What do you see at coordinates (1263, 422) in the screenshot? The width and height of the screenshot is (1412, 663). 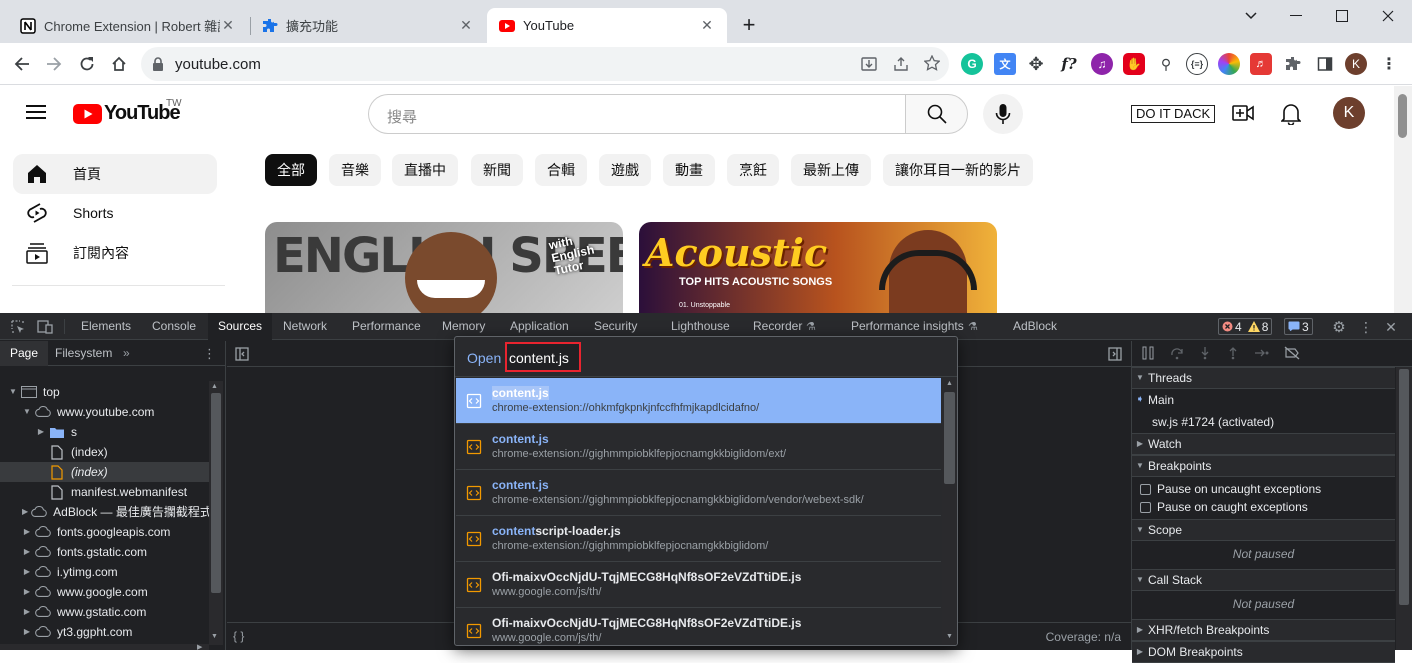 I see `thread-sw: sw.js #1724 (activated)` at bounding box center [1263, 422].